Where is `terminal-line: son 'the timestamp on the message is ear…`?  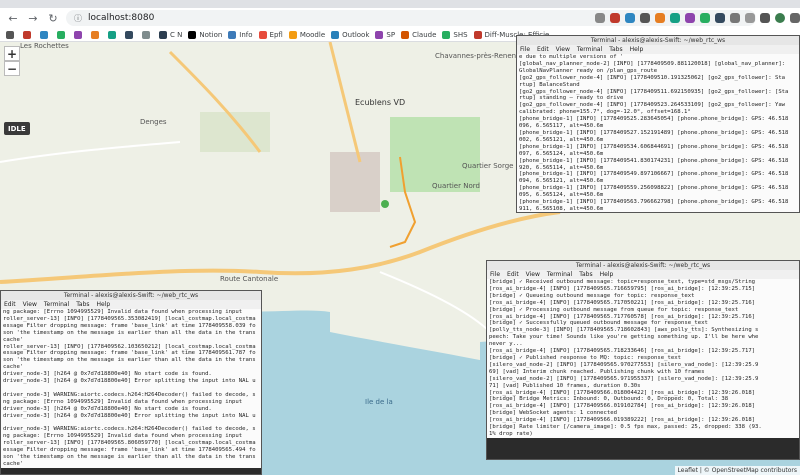 terminal-line: son 'the timestamp on the message is ear… is located at coordinates (129, 332).